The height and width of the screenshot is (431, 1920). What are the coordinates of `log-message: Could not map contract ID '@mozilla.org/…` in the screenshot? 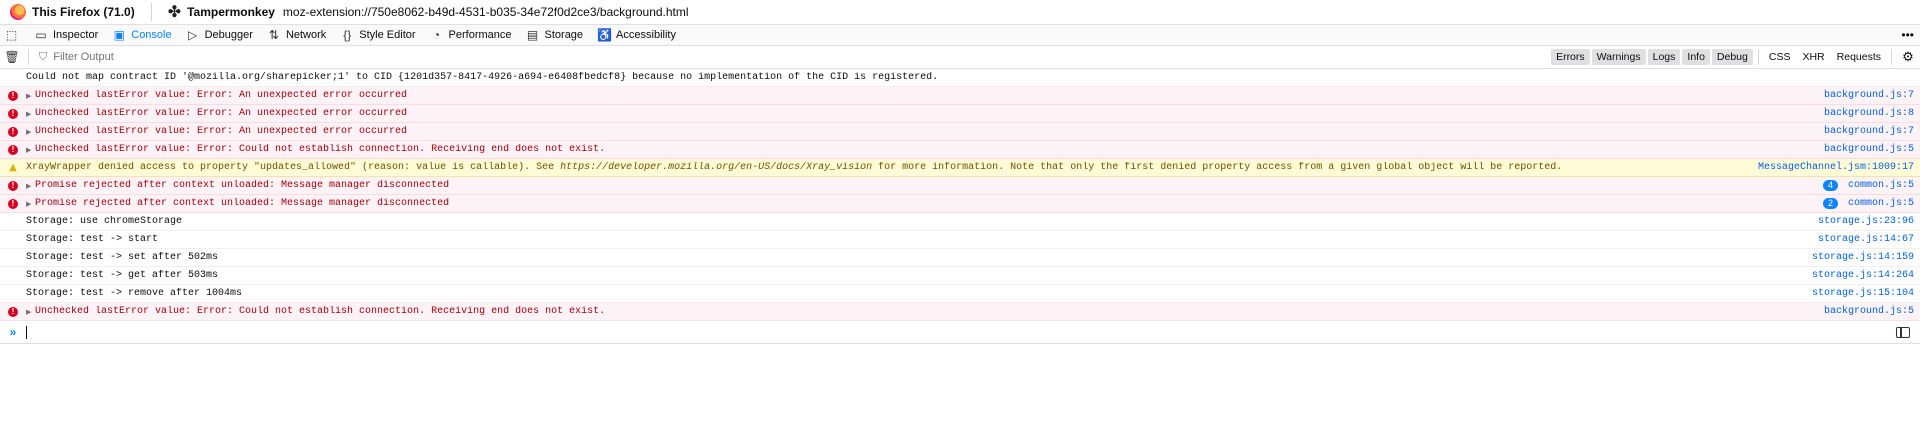 It's located at (960, 78).